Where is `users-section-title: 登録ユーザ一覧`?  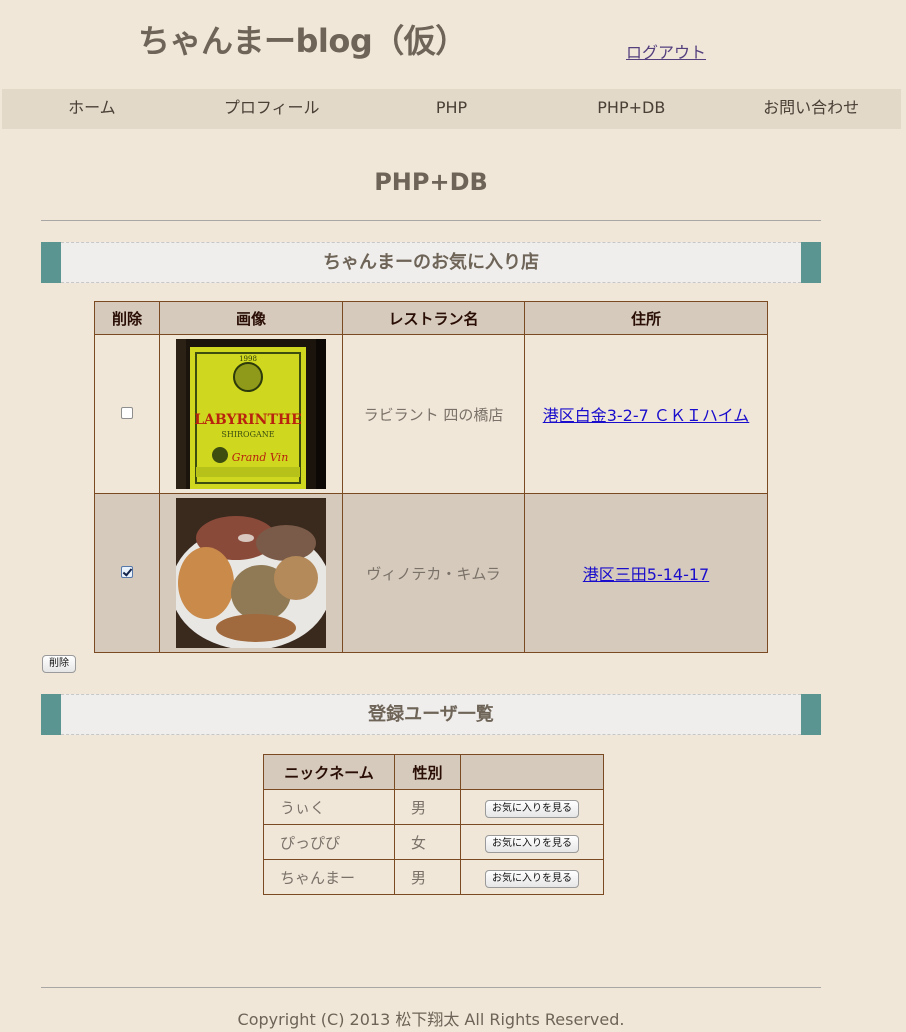
users-section-title: 登録ユーザ一覧 is located at coordinates (431, 714).